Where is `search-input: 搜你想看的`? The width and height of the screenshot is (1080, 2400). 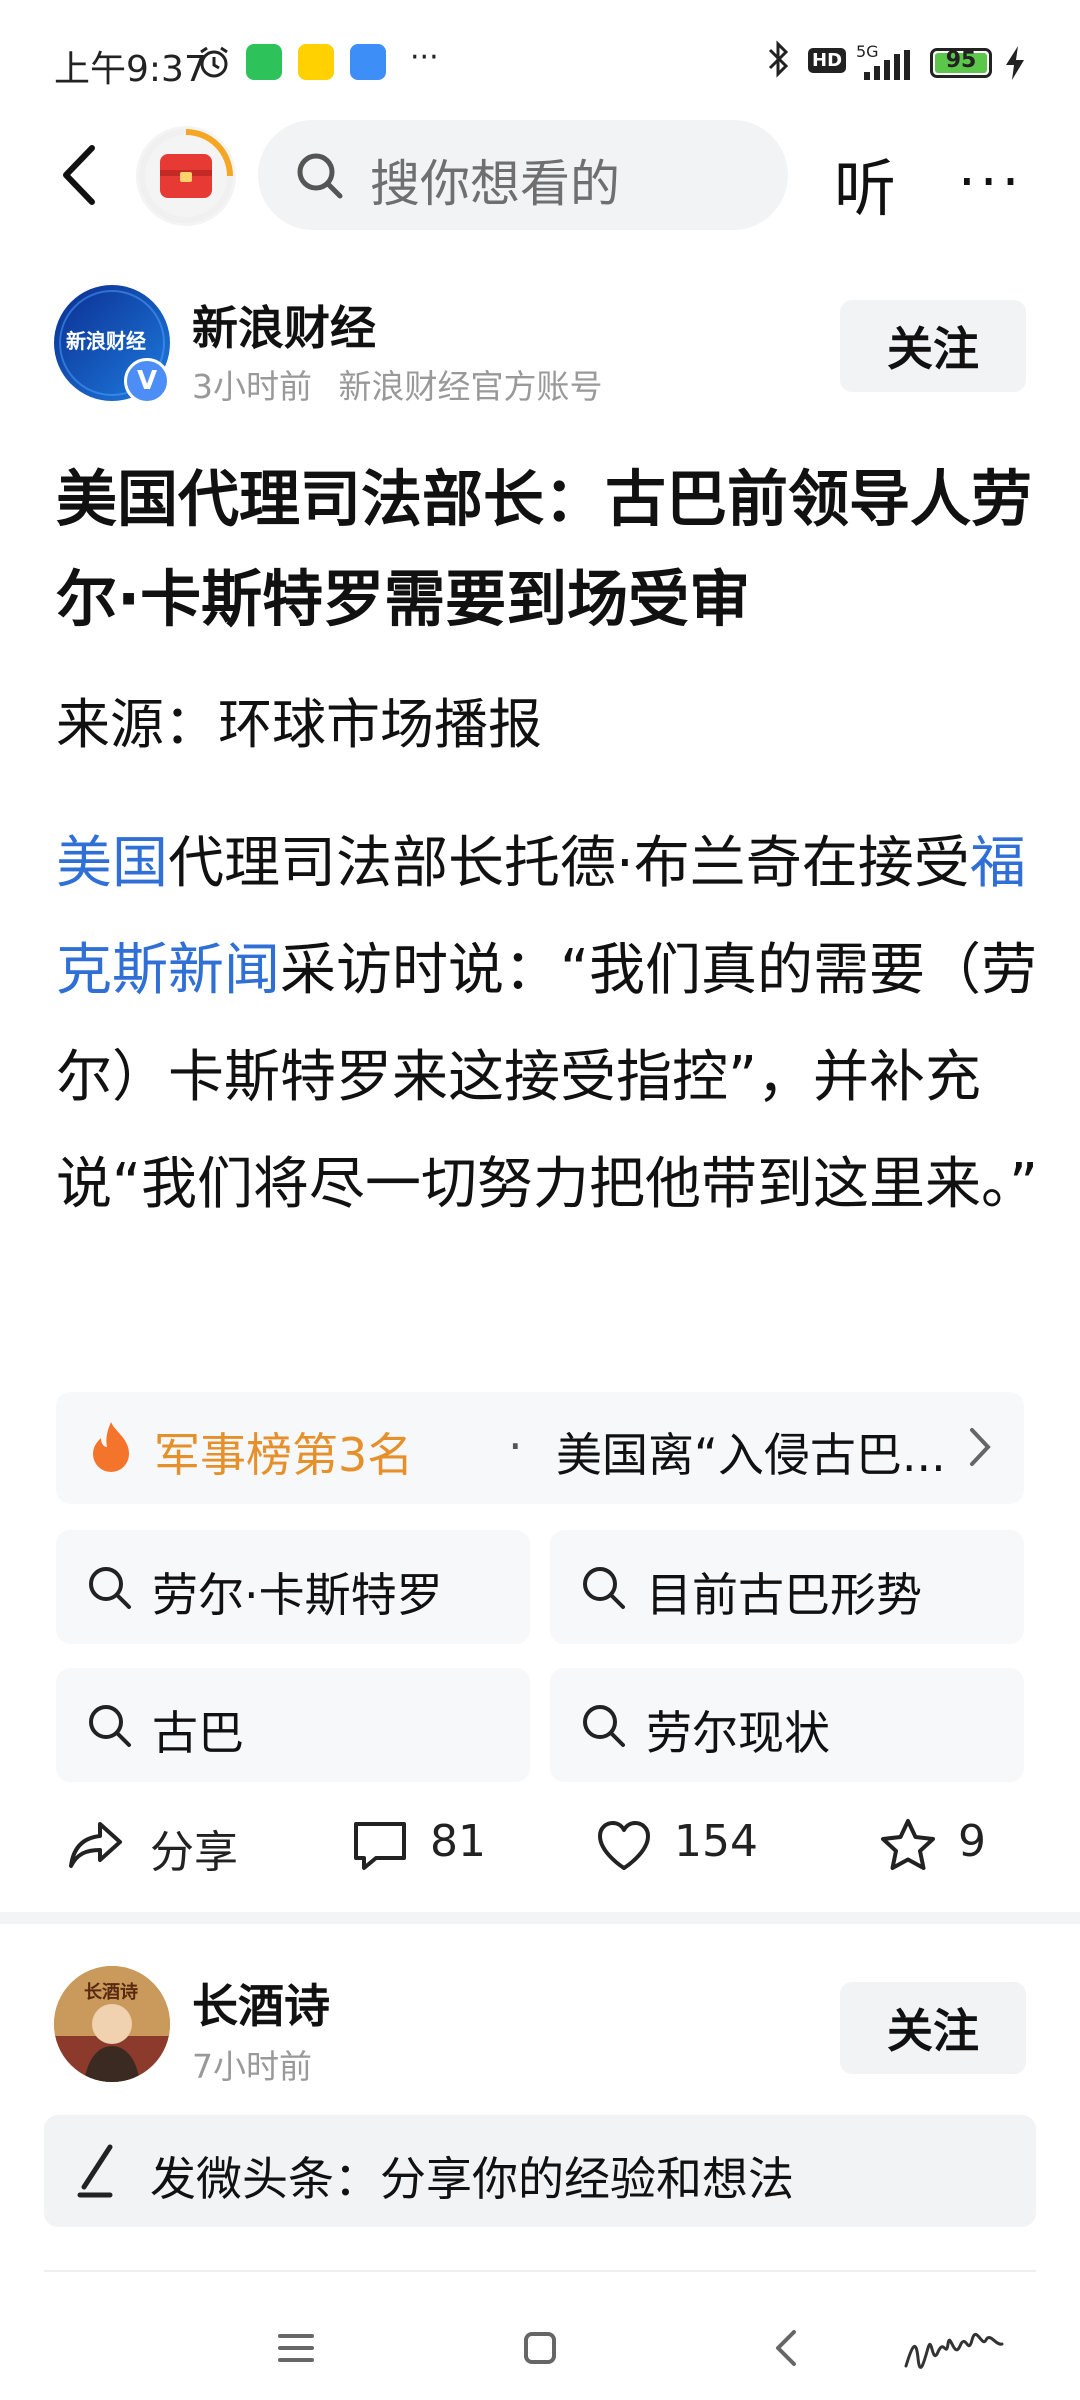 search-input: 搜你想看的 is located at coordinates (523, 175).